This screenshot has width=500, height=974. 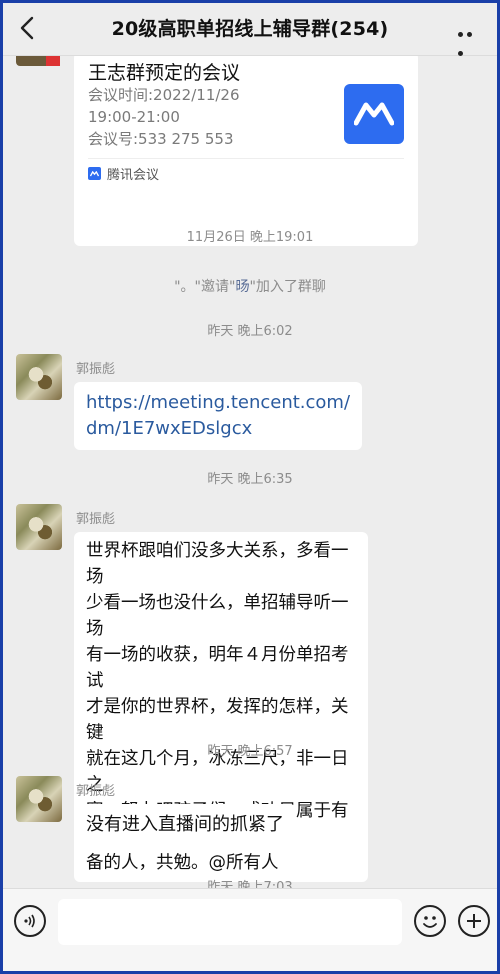 I want to click on link-line: dm/1E7wxEDslgcx, so click(x=218, y=429).